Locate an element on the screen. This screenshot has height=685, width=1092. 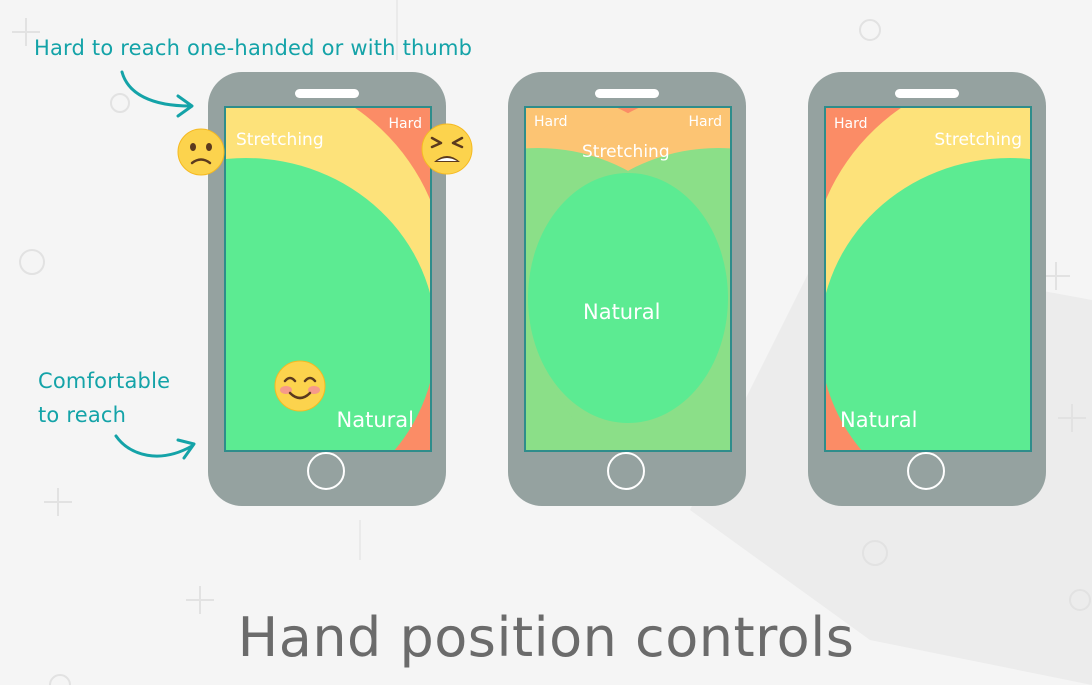
phone-both-hands: Hard Hard Stretching Natural is located at coordinates (627, 289).